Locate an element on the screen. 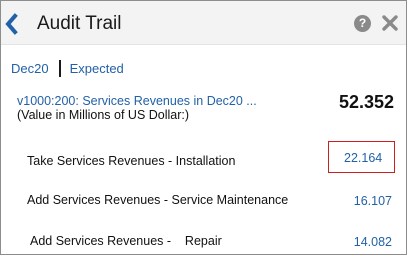  chevron-left-icon is located at coordinates (11, 24).